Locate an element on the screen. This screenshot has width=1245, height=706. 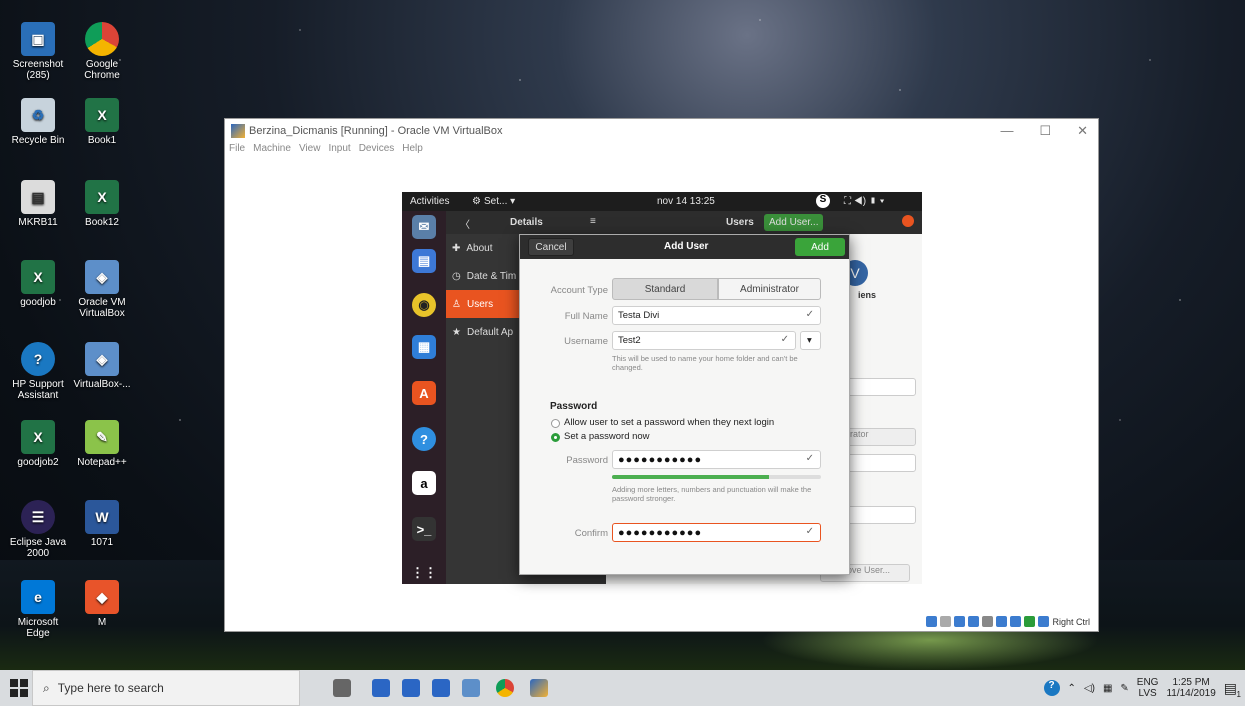
show-apps-icon: ⋮⋮ is located at coordinates (424, 572).